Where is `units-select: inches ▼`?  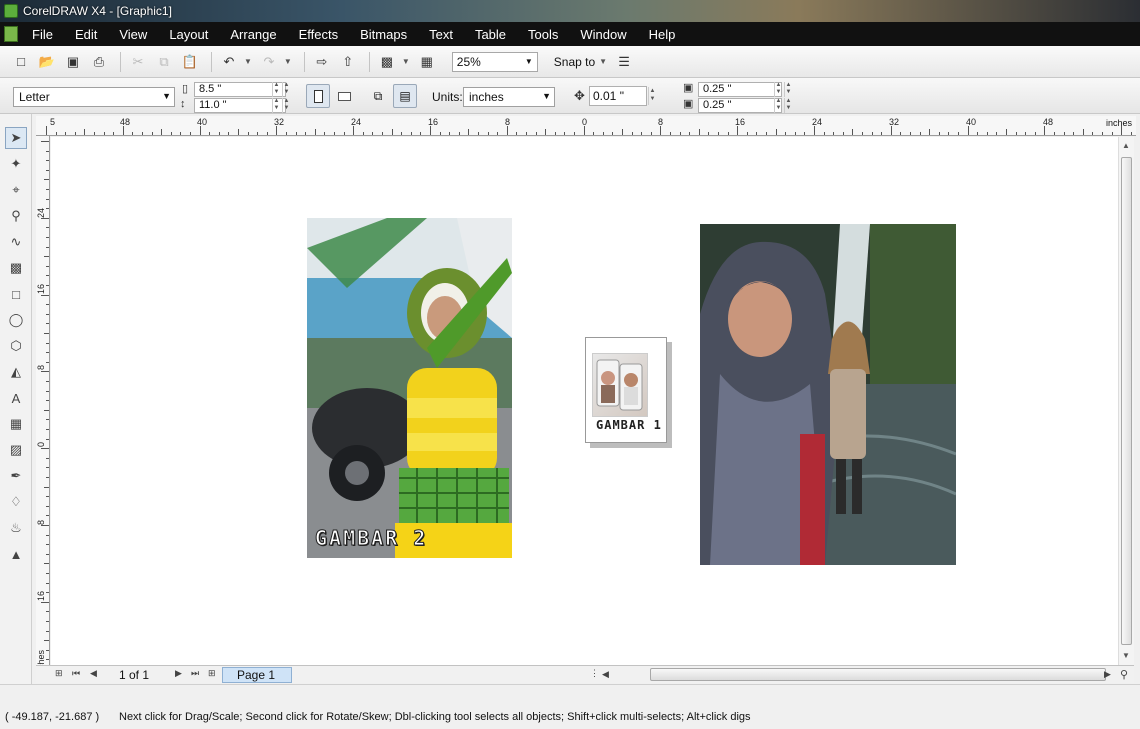 units-select: inches ▼ is located at coordinates (509, 97).